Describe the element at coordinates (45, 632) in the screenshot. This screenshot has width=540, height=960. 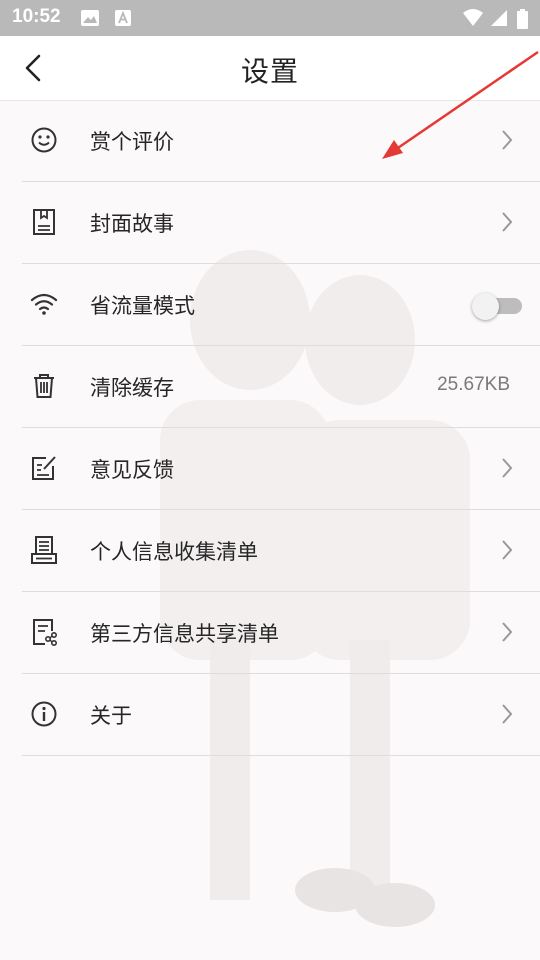
I see `share-document-icon` at that location.